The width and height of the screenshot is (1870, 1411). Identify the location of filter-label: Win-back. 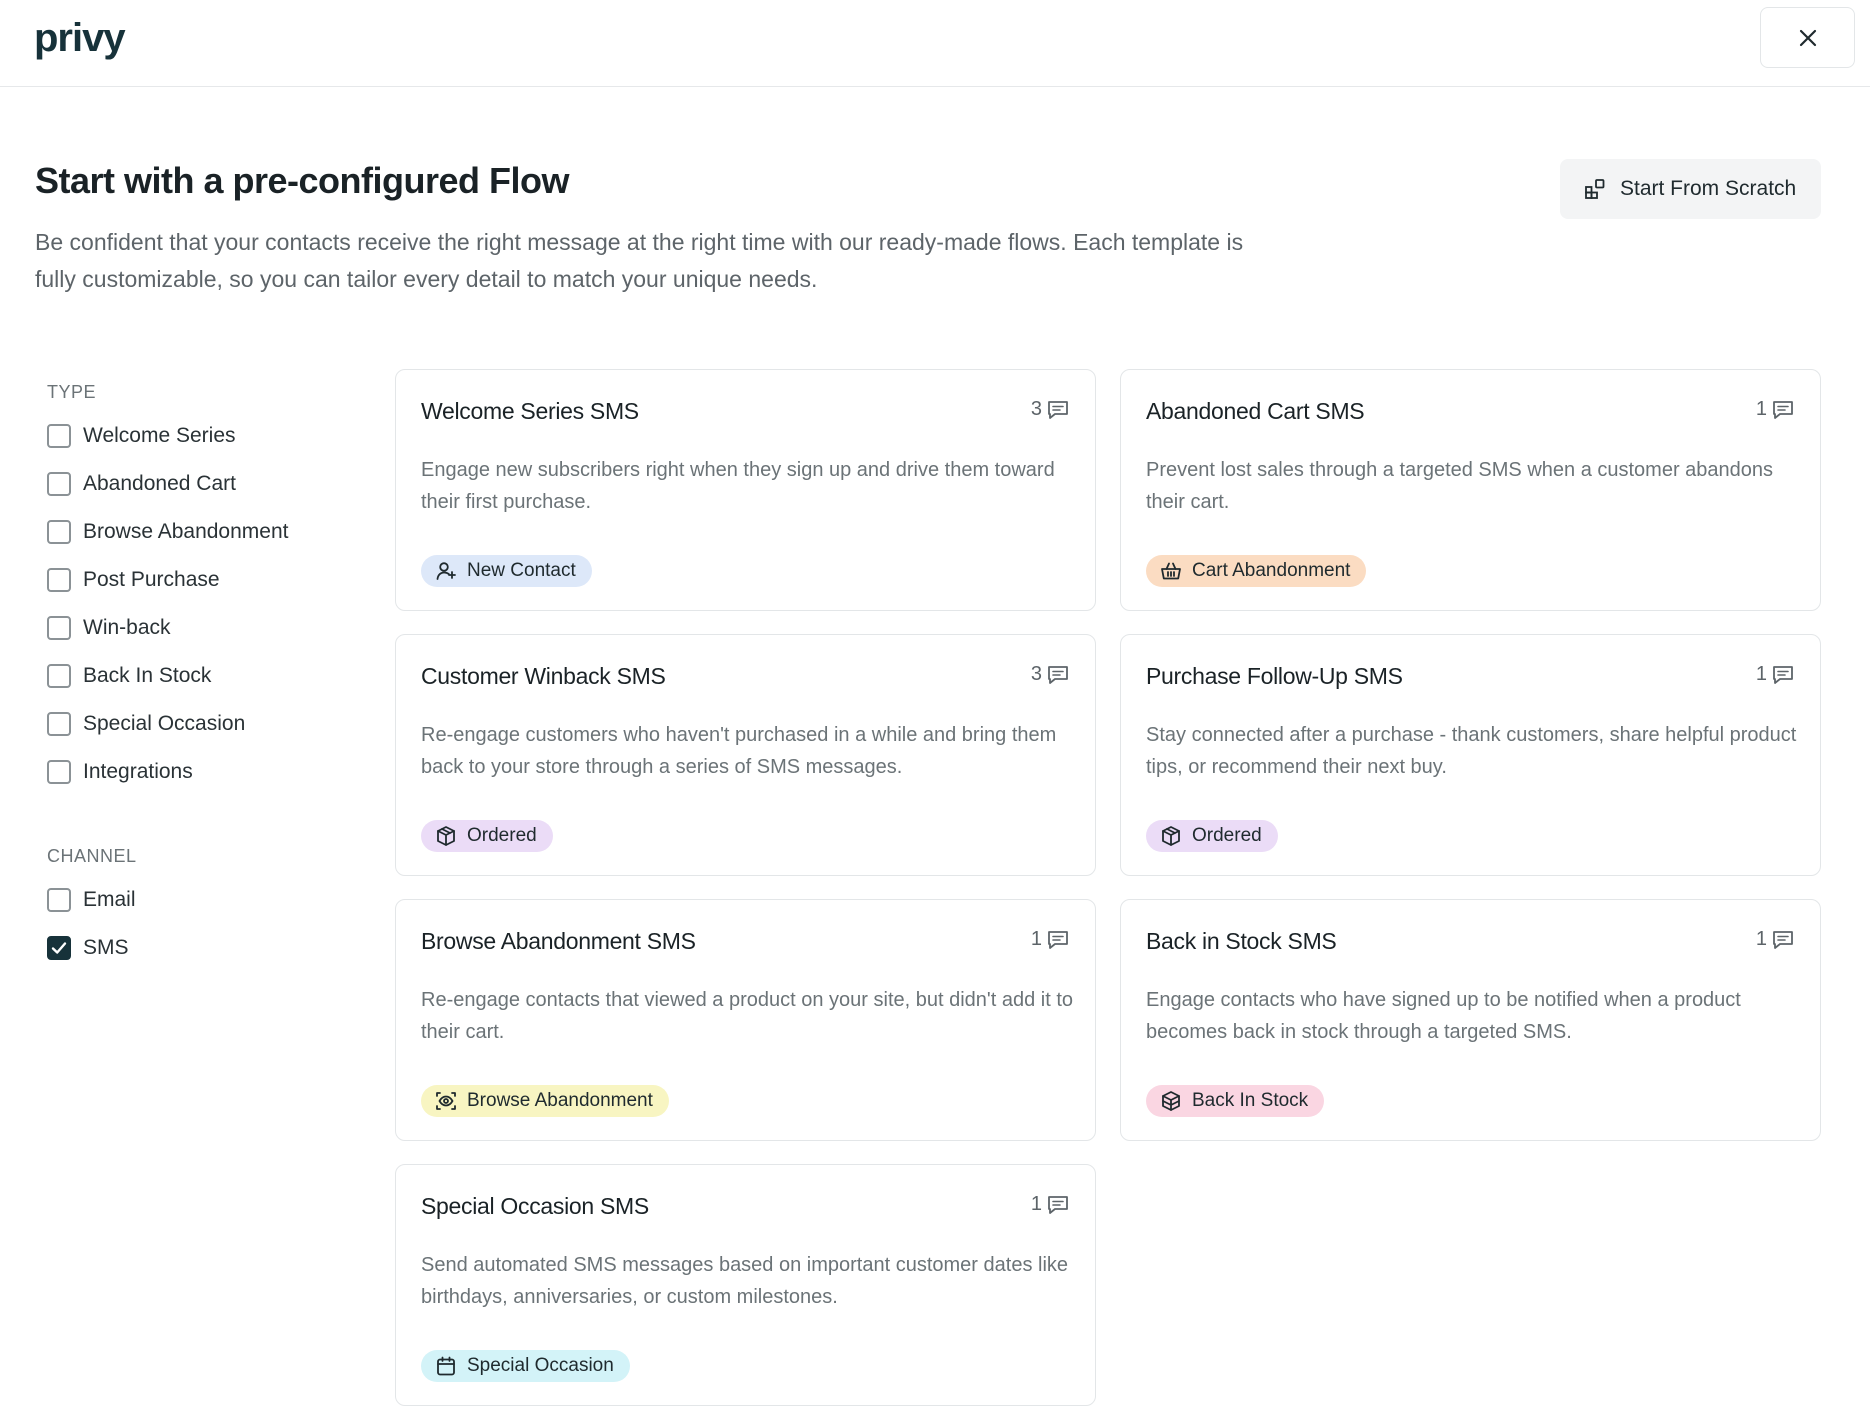
(127, 627).